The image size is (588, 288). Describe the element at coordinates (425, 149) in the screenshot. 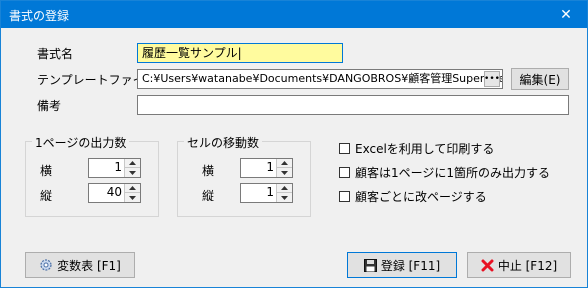

I see `option-label: Excelを利用して印刷する` at that location.